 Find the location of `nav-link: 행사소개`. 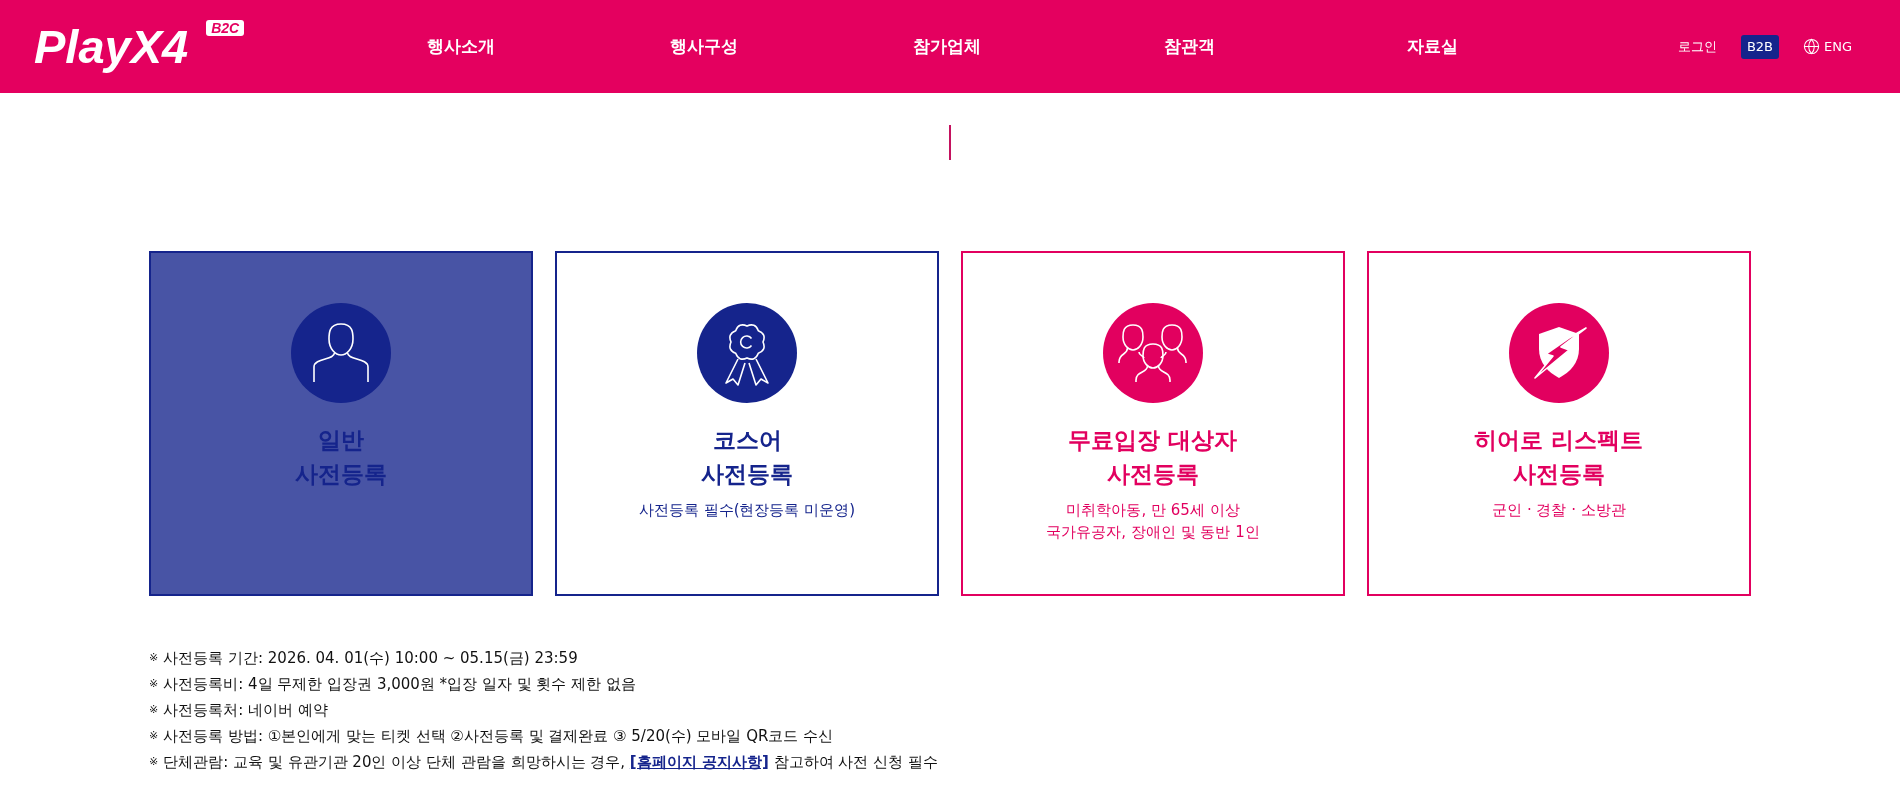

nav-link: 행사소개 is located at coordinates (460, 46).